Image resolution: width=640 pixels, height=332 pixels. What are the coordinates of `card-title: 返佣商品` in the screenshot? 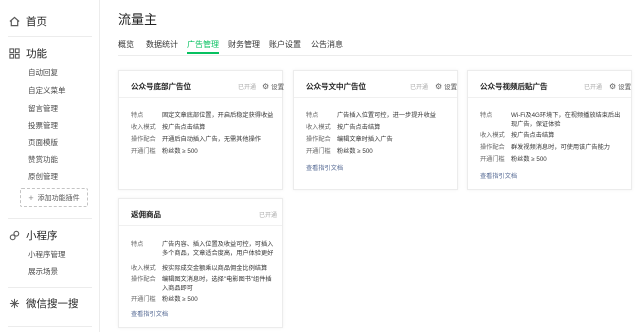 It's located at (146, 214).